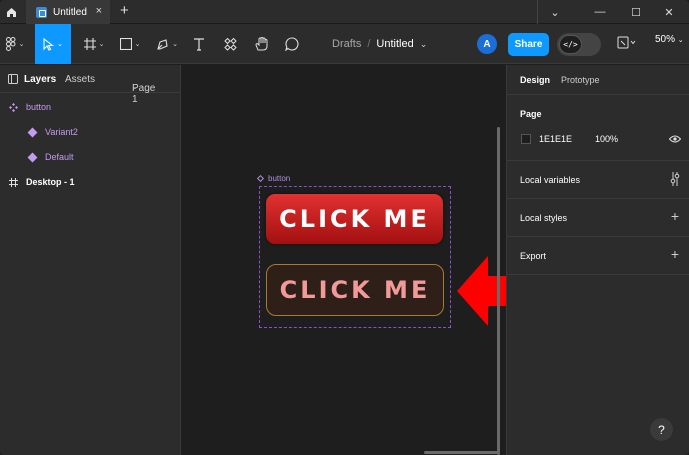 The image size is (689, 455). I want to click on comment-tool-button, so click(292, 44).